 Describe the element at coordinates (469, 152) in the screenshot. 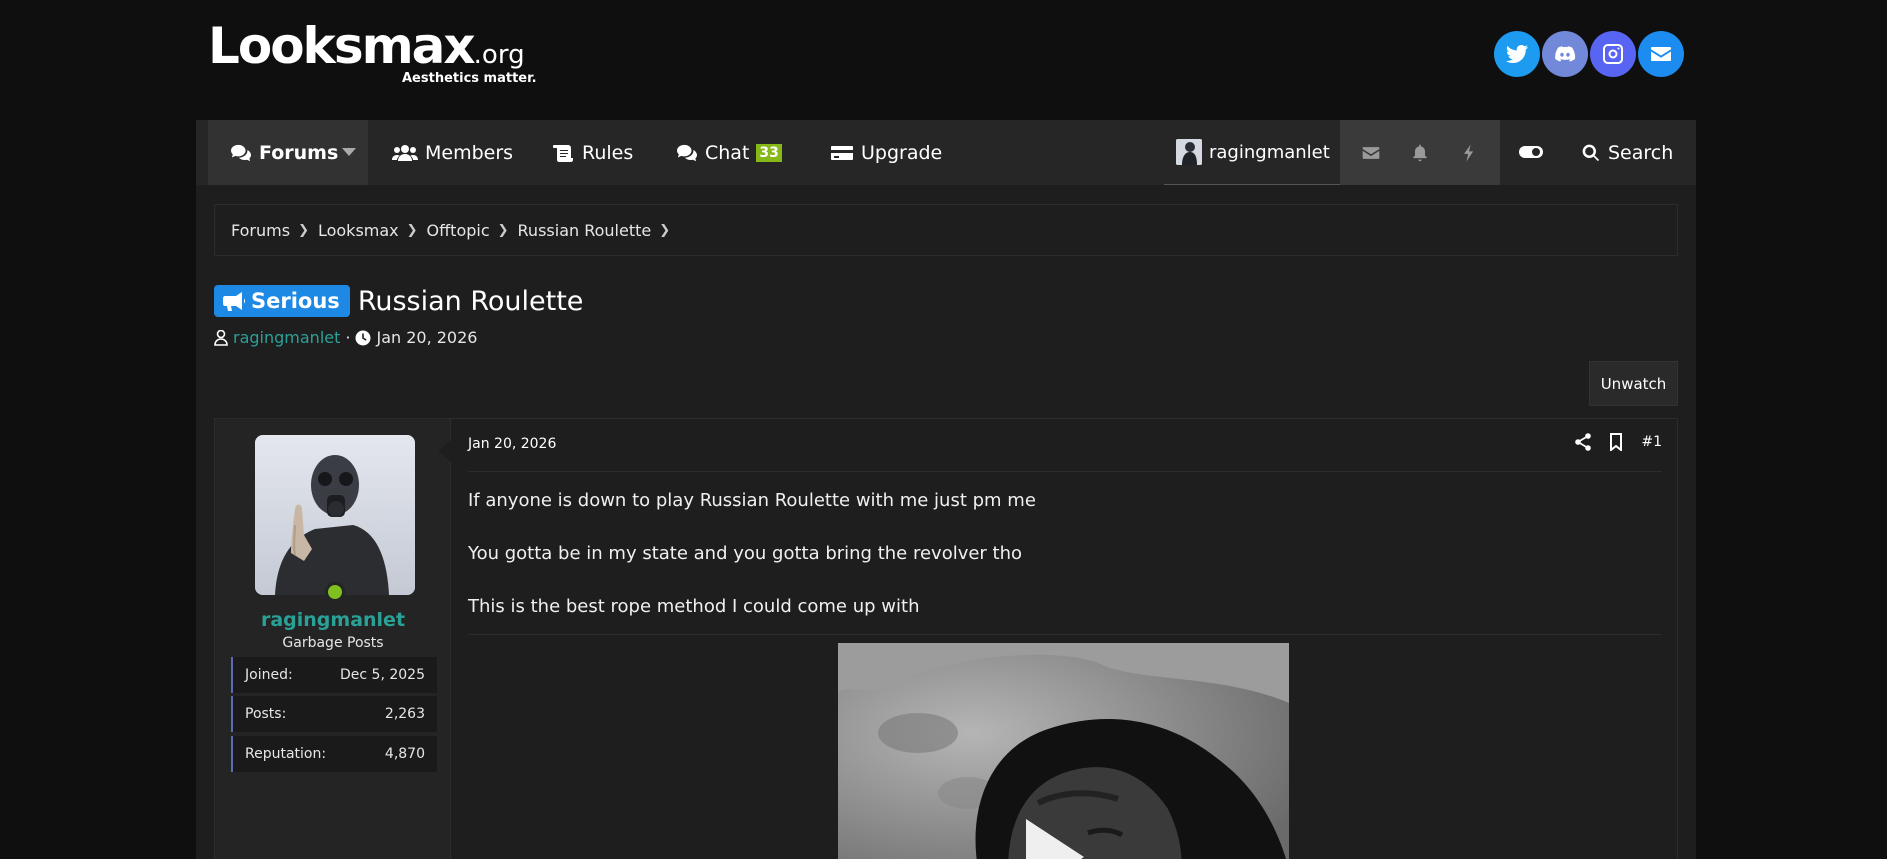

I see `nav-members-label: Members` at that location.